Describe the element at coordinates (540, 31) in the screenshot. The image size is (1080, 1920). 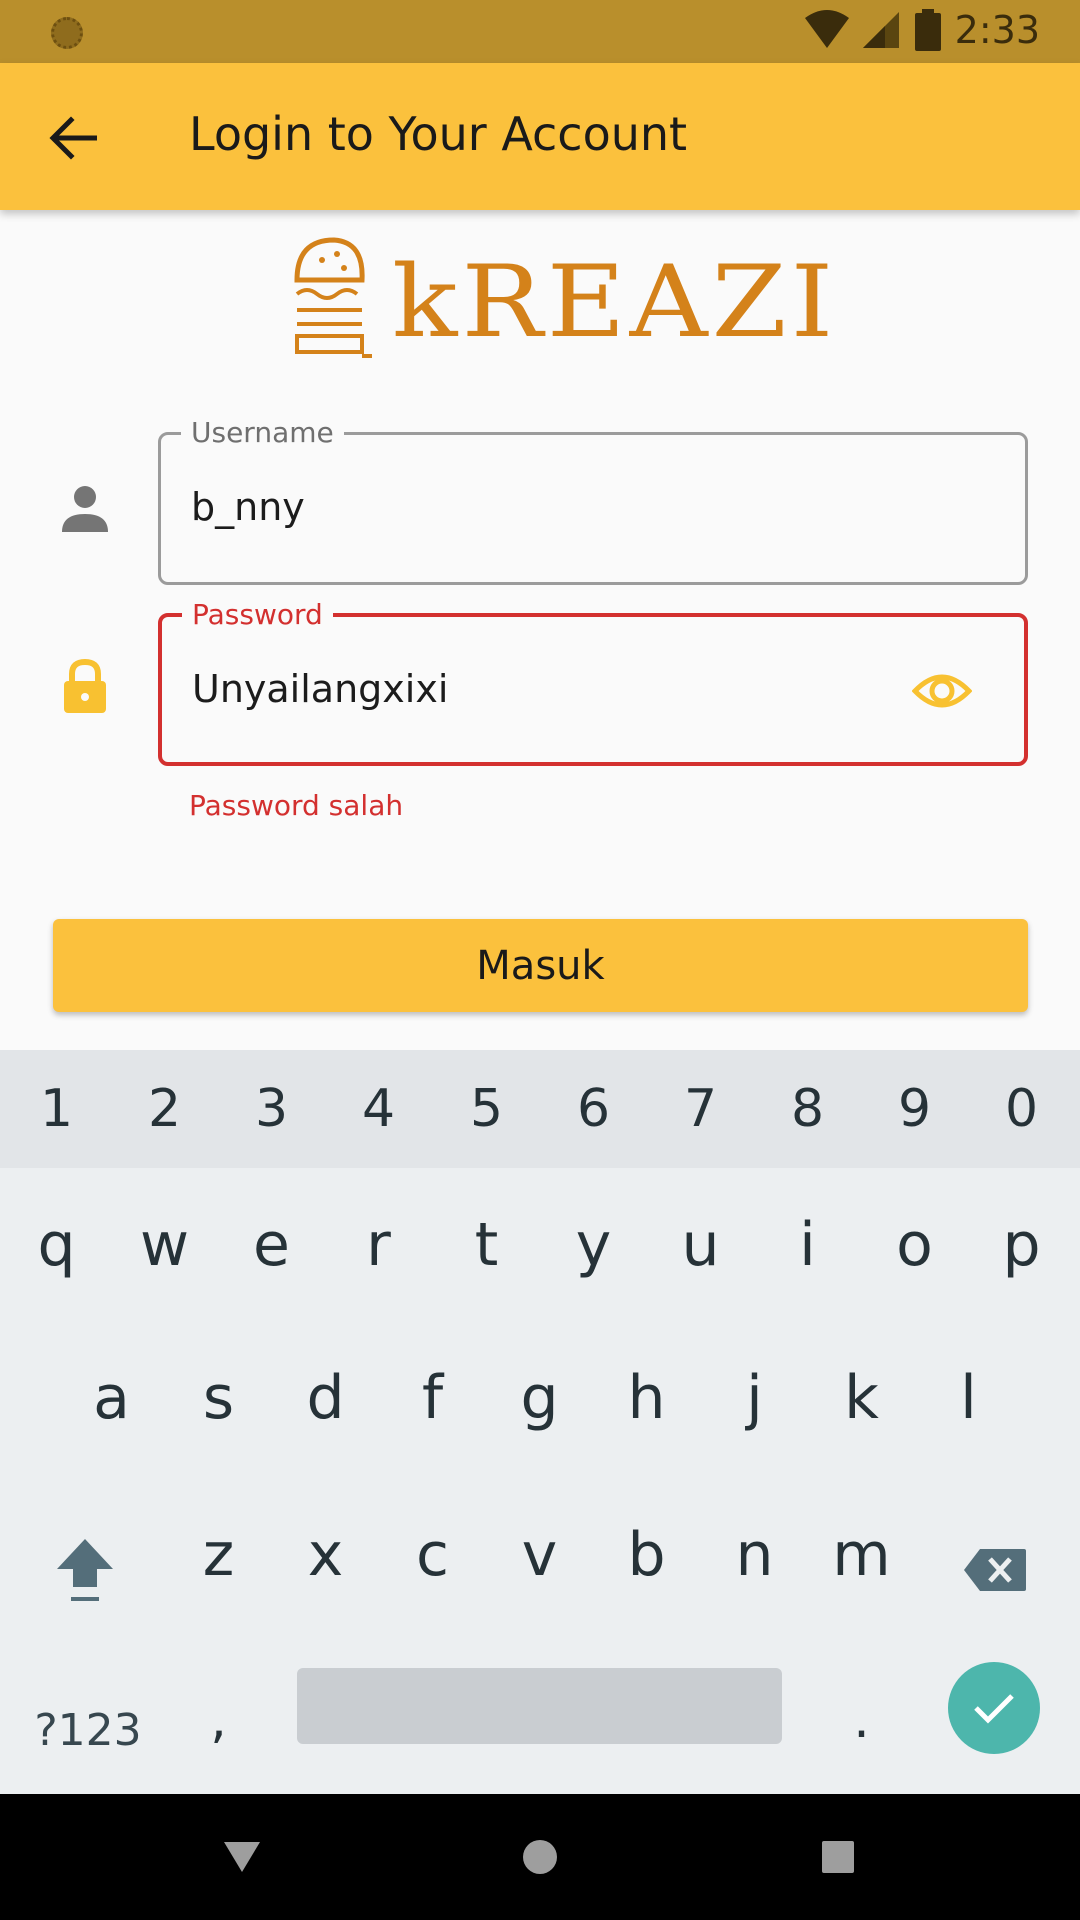
I see `status-bar: 2:33` at that location.